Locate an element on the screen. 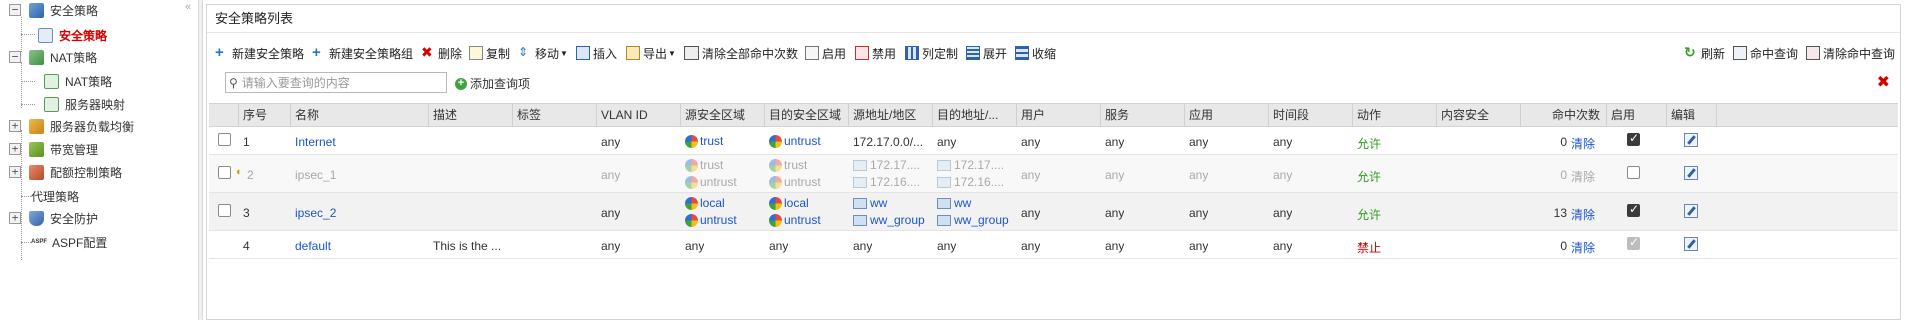 This screenshot has height=320, width=1905. nav-nat-policy-group: − NAT策略 is located at coordinates (53, 57).